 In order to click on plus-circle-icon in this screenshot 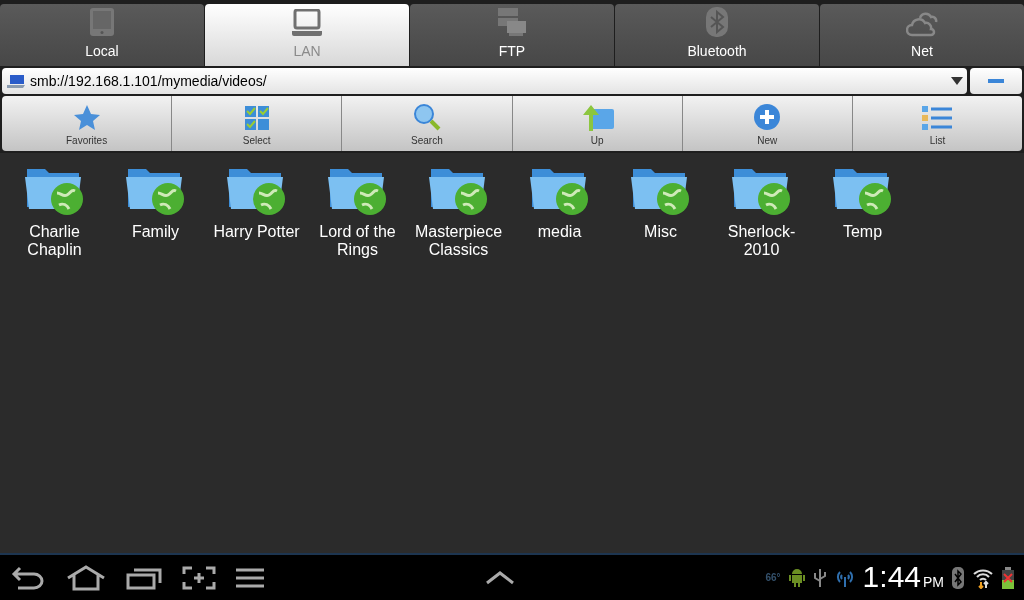, I will do `click(767, 117)`.